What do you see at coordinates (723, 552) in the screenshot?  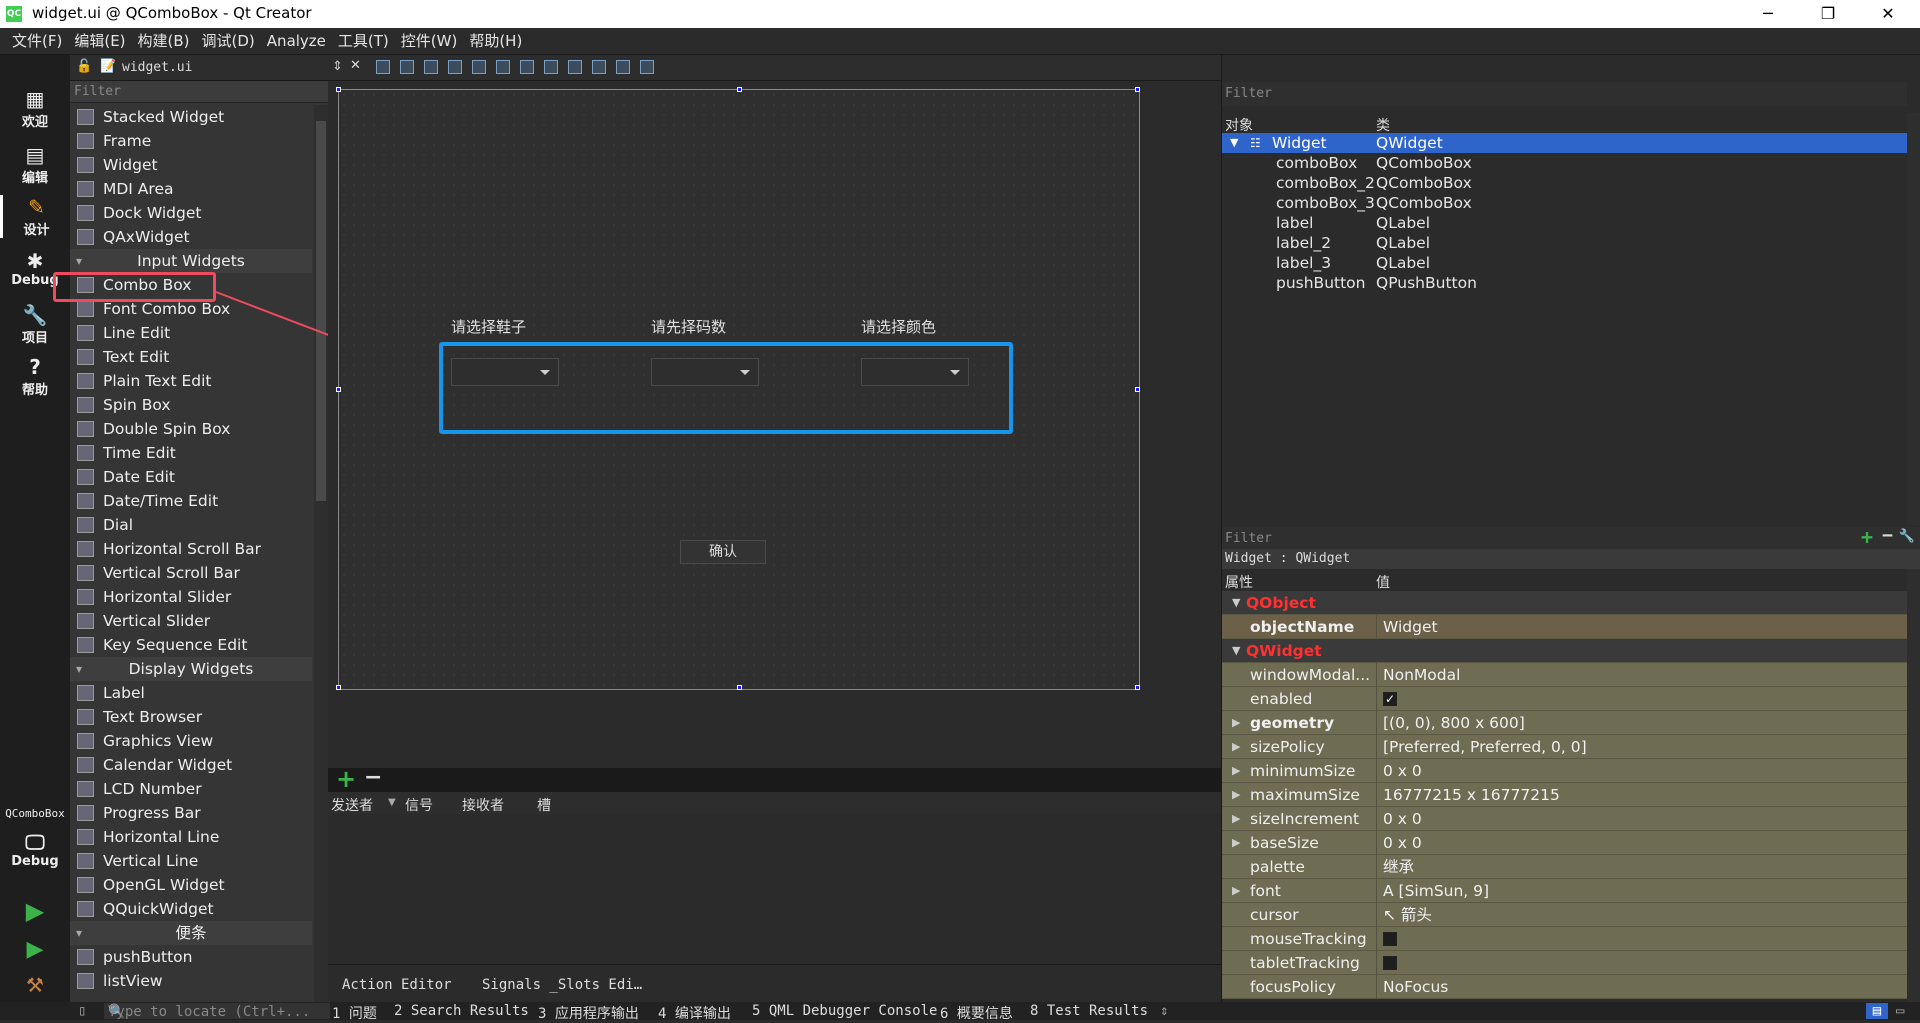 I see `confirm-button: 确认` at bounding box center [723, 552].